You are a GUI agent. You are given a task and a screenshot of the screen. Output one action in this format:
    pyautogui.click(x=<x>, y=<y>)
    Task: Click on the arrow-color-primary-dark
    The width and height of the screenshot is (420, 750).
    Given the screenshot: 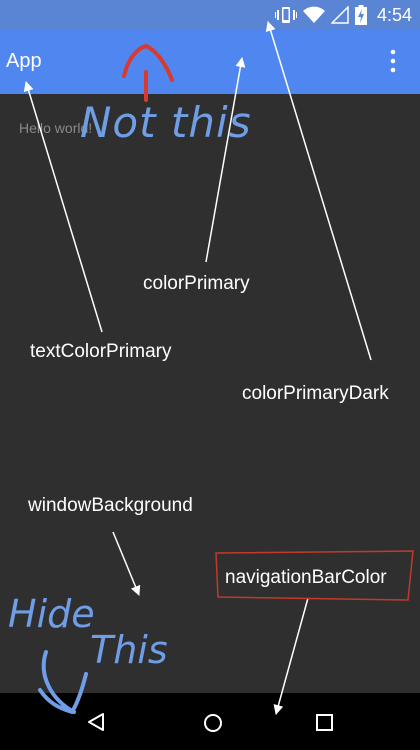 What is the action you would take?
    pyautogui.click(x=318, y=191)
    